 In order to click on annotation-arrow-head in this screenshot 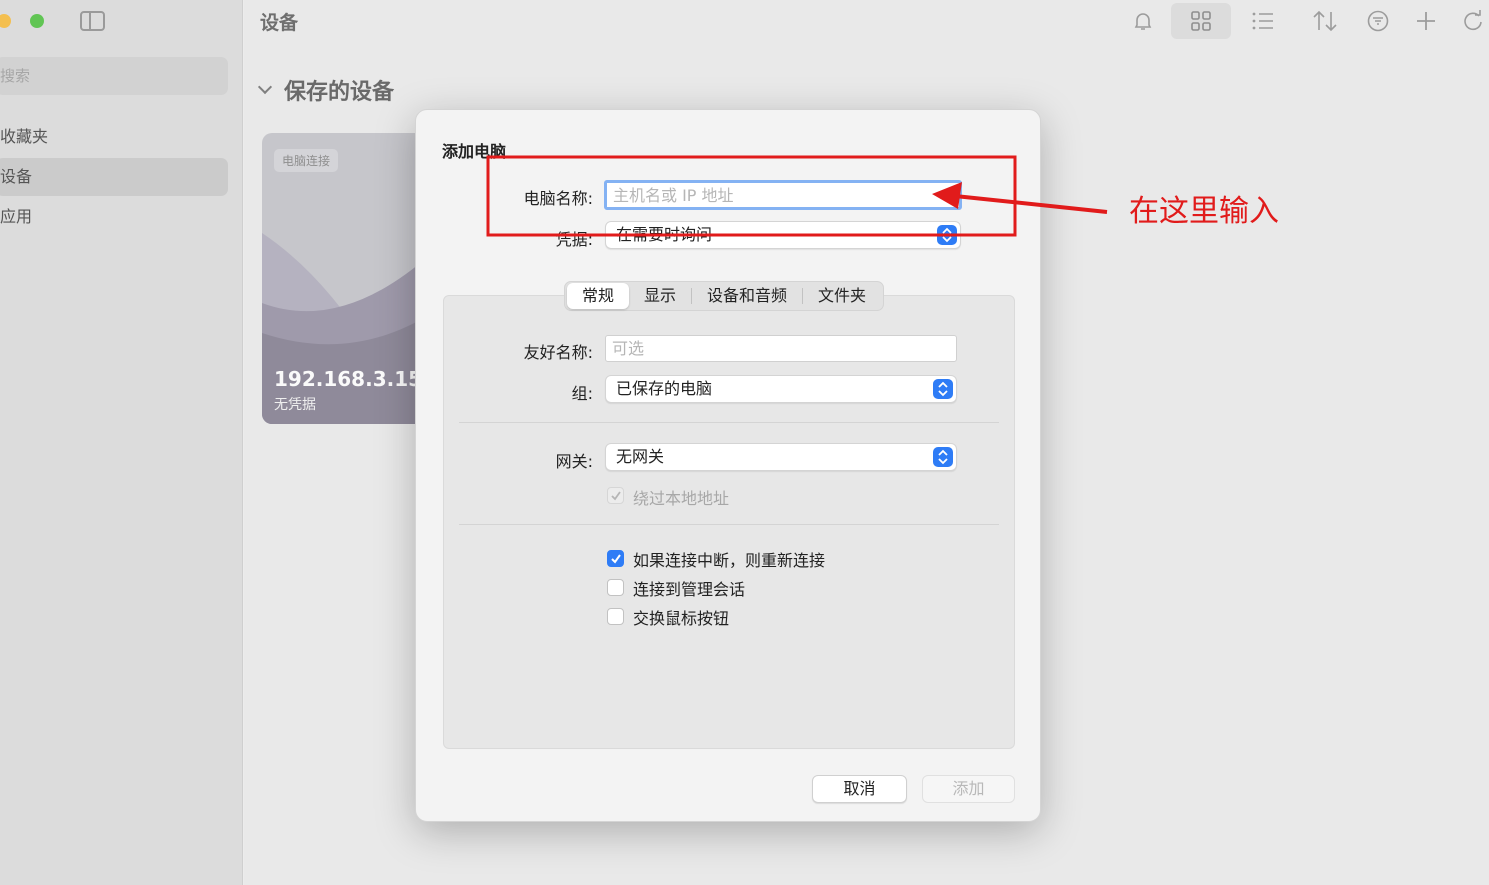, I will do `click(947, 195)`.